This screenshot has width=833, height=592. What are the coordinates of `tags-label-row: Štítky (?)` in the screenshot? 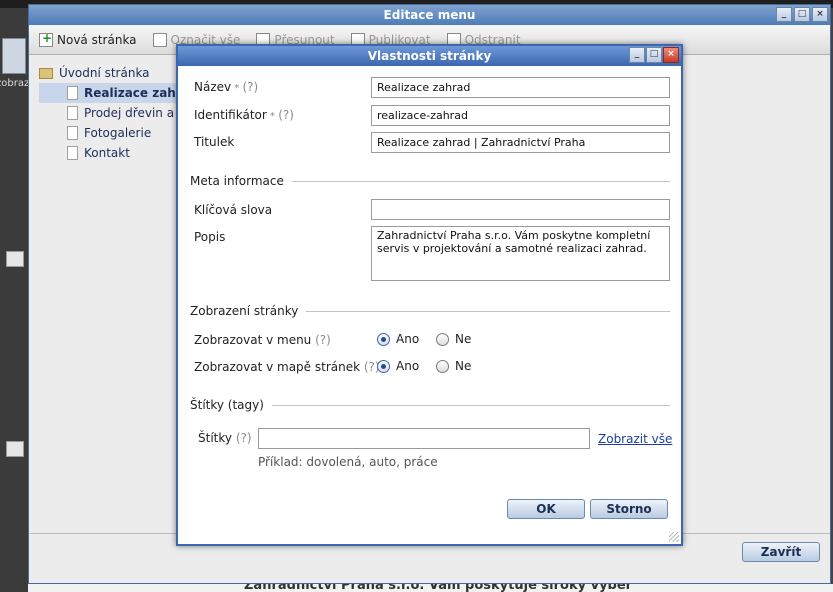 It's located at (225, 438).